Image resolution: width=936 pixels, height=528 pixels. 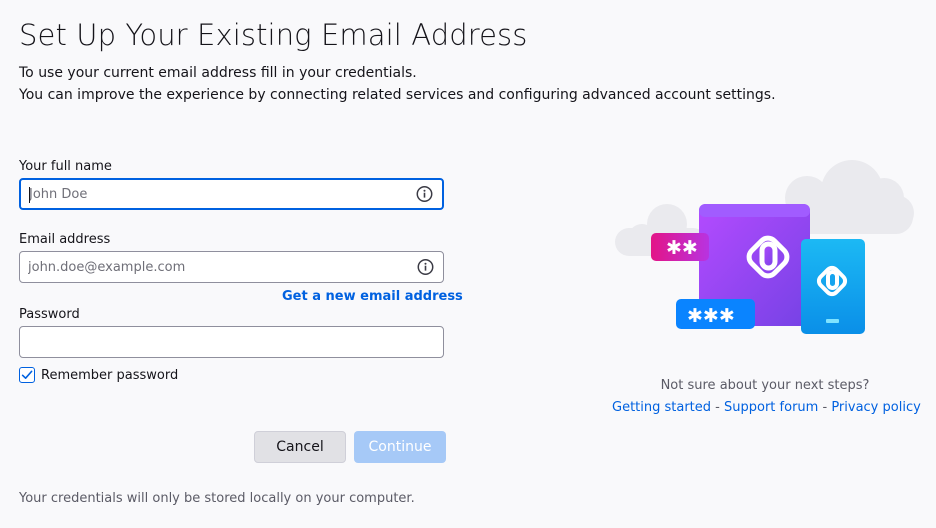 I want to click on continue-button: Continue, so click(x=400, y=447).